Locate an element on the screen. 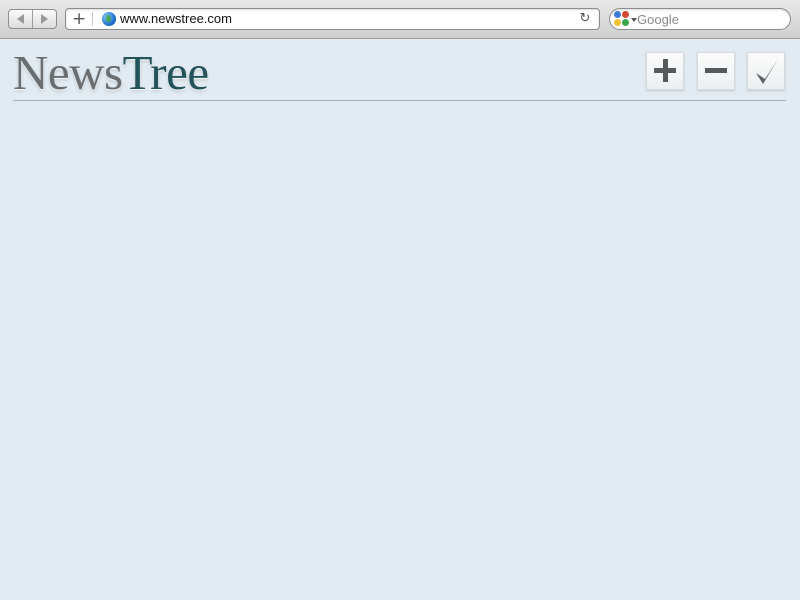 This screenshot has width=800, height=600. add-button is located at coordinates (665, 71).